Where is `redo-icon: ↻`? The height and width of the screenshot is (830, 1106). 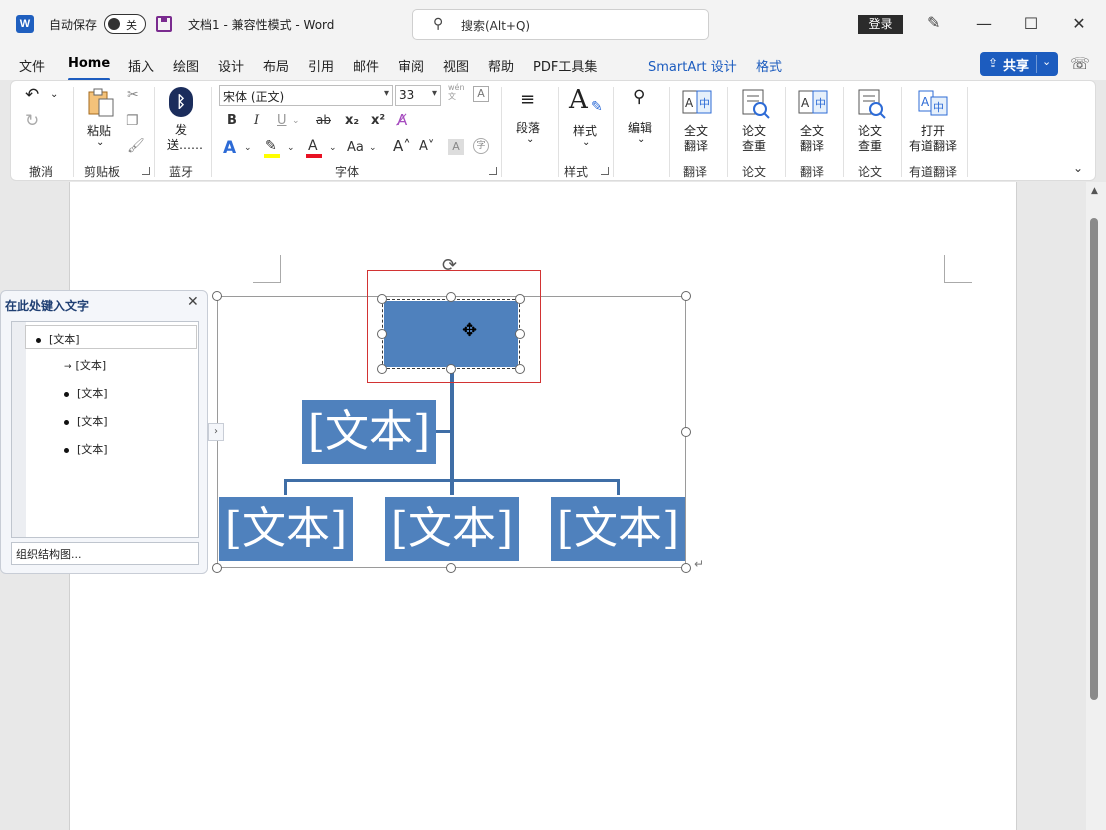
redo-icon: ↻ is located at coordinates (32, 121).